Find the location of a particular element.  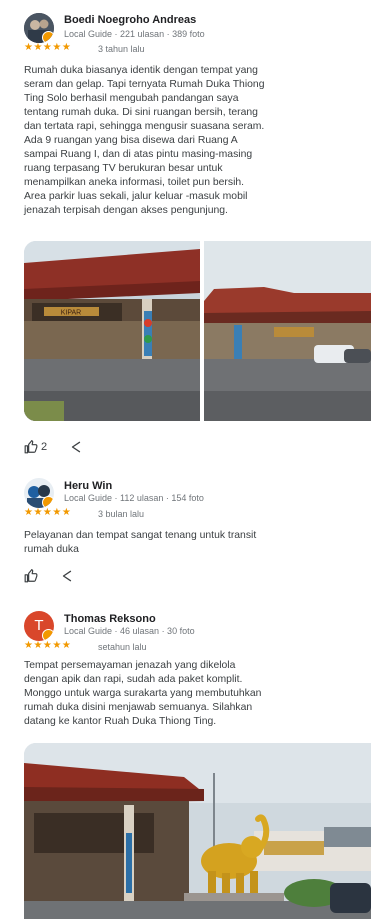

review-date: 3 tahun lalu is located at coordinates (121, 49).